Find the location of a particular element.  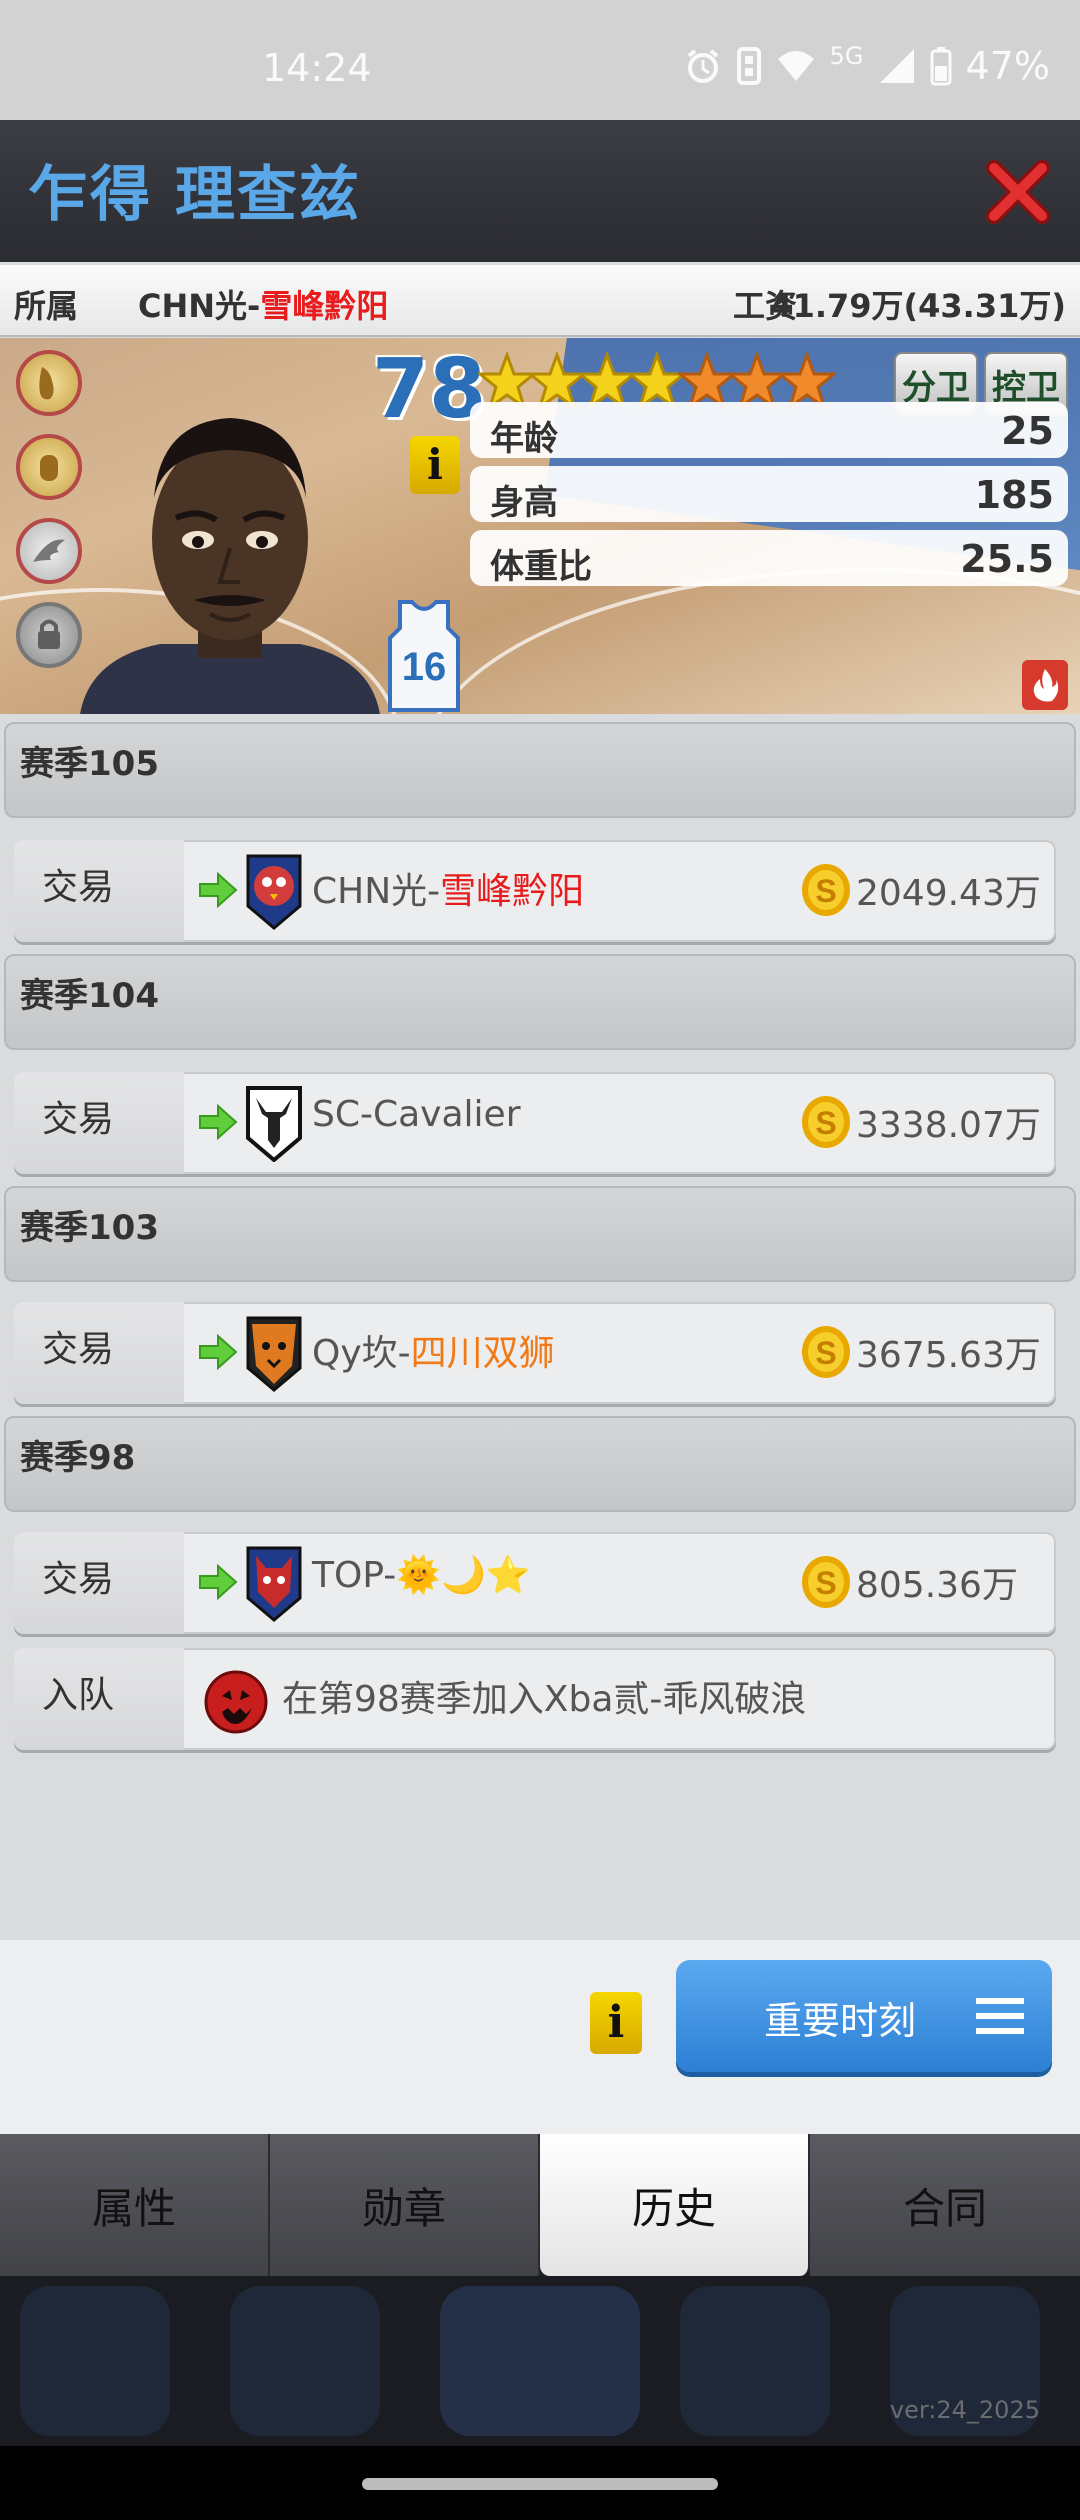

entry-amount: 2049.43万 is located at coordinates (948, 893).